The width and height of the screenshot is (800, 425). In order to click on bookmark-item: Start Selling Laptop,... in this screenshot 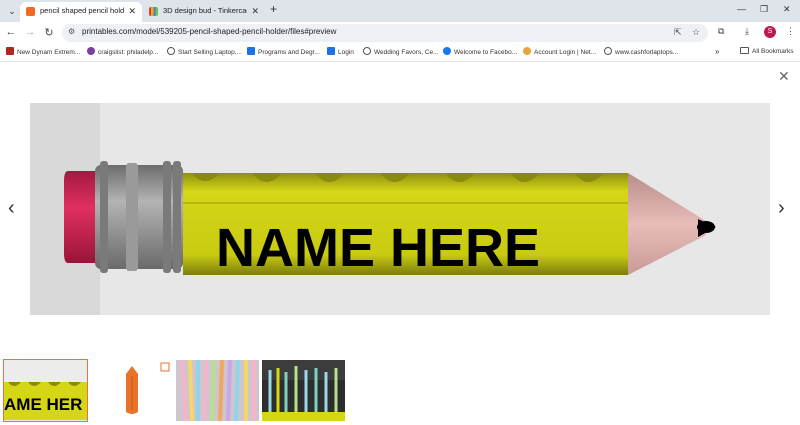, I will do `click(204, 51)`.